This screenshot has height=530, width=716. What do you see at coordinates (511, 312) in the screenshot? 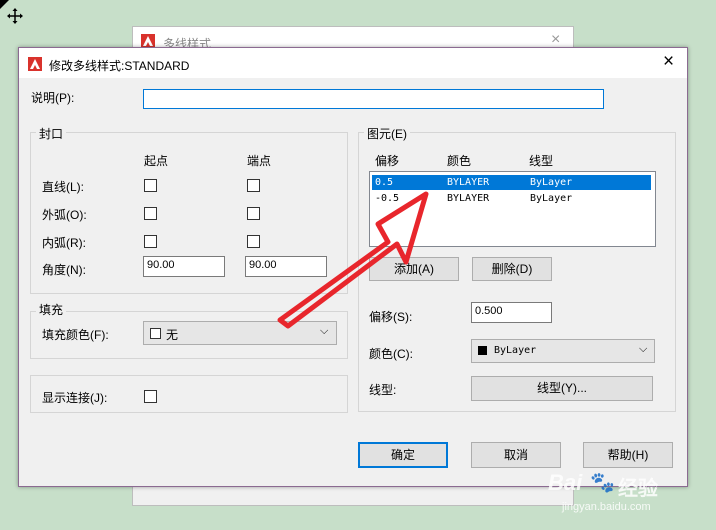
I see `offset-input: 0.500` at bounding box center [511, 312].